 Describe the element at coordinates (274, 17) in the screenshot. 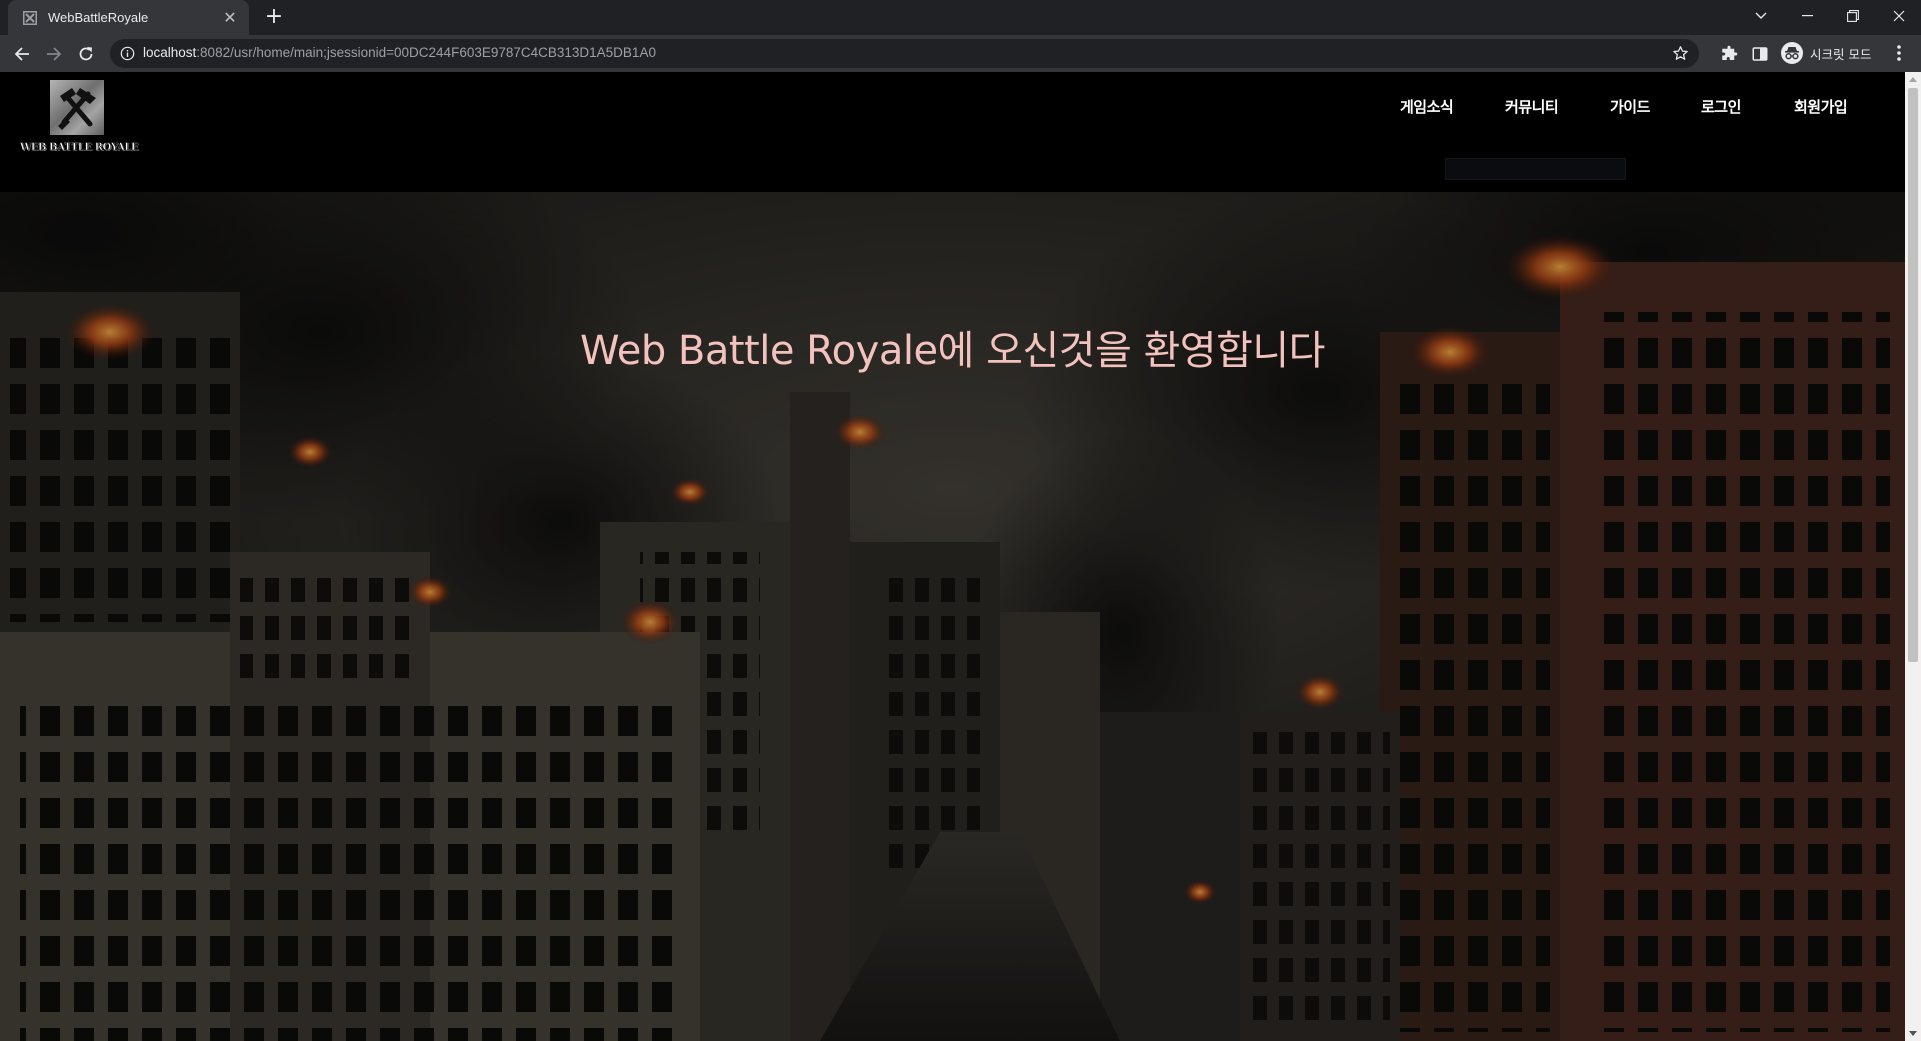

I see `new-tab-button: +` at that location.